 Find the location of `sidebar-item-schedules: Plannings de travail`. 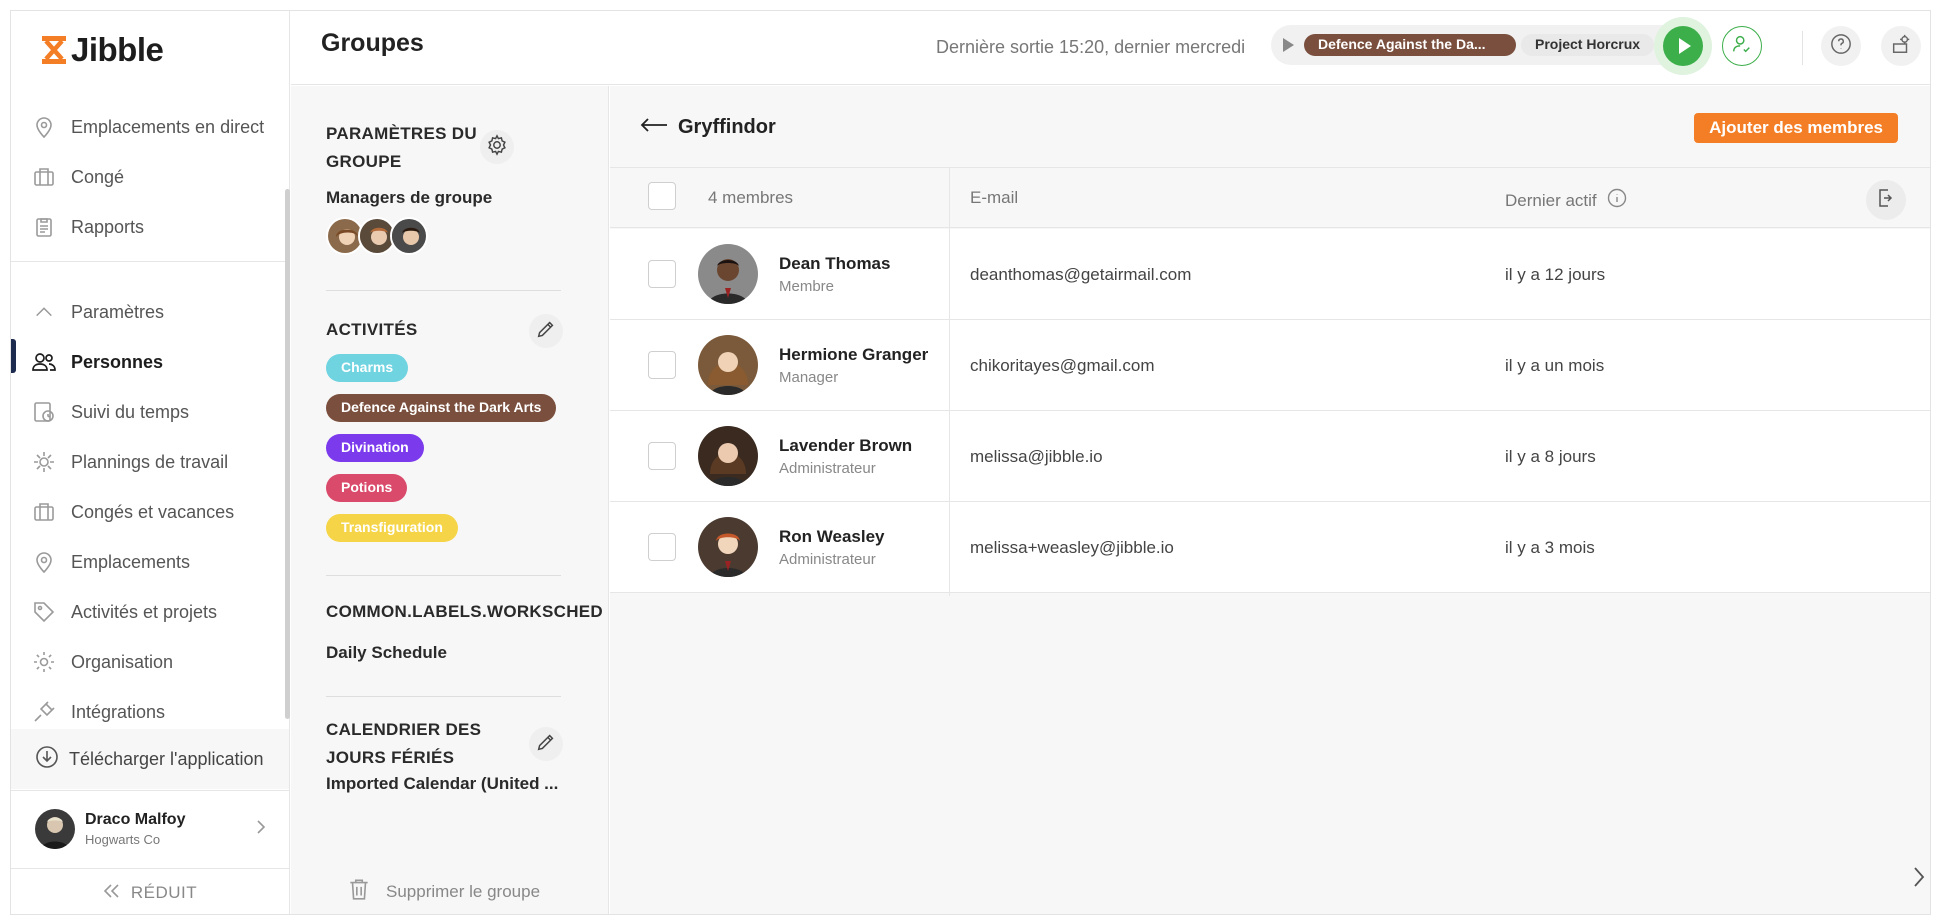

sidebar-item-schedules: Plannings de travail is located at coordinates (129, 462).